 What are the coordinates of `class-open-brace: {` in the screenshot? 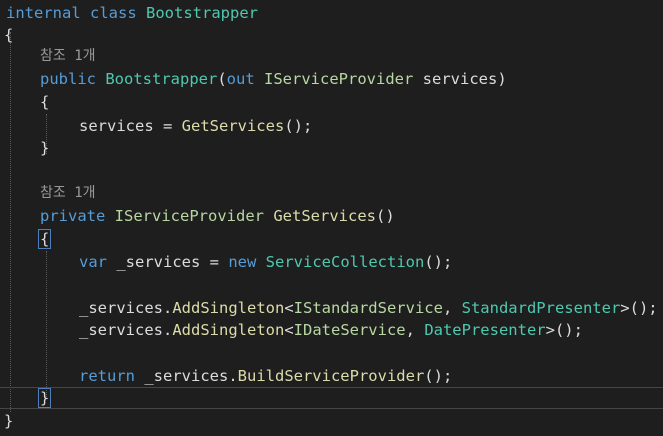 It's located at (9, 35).